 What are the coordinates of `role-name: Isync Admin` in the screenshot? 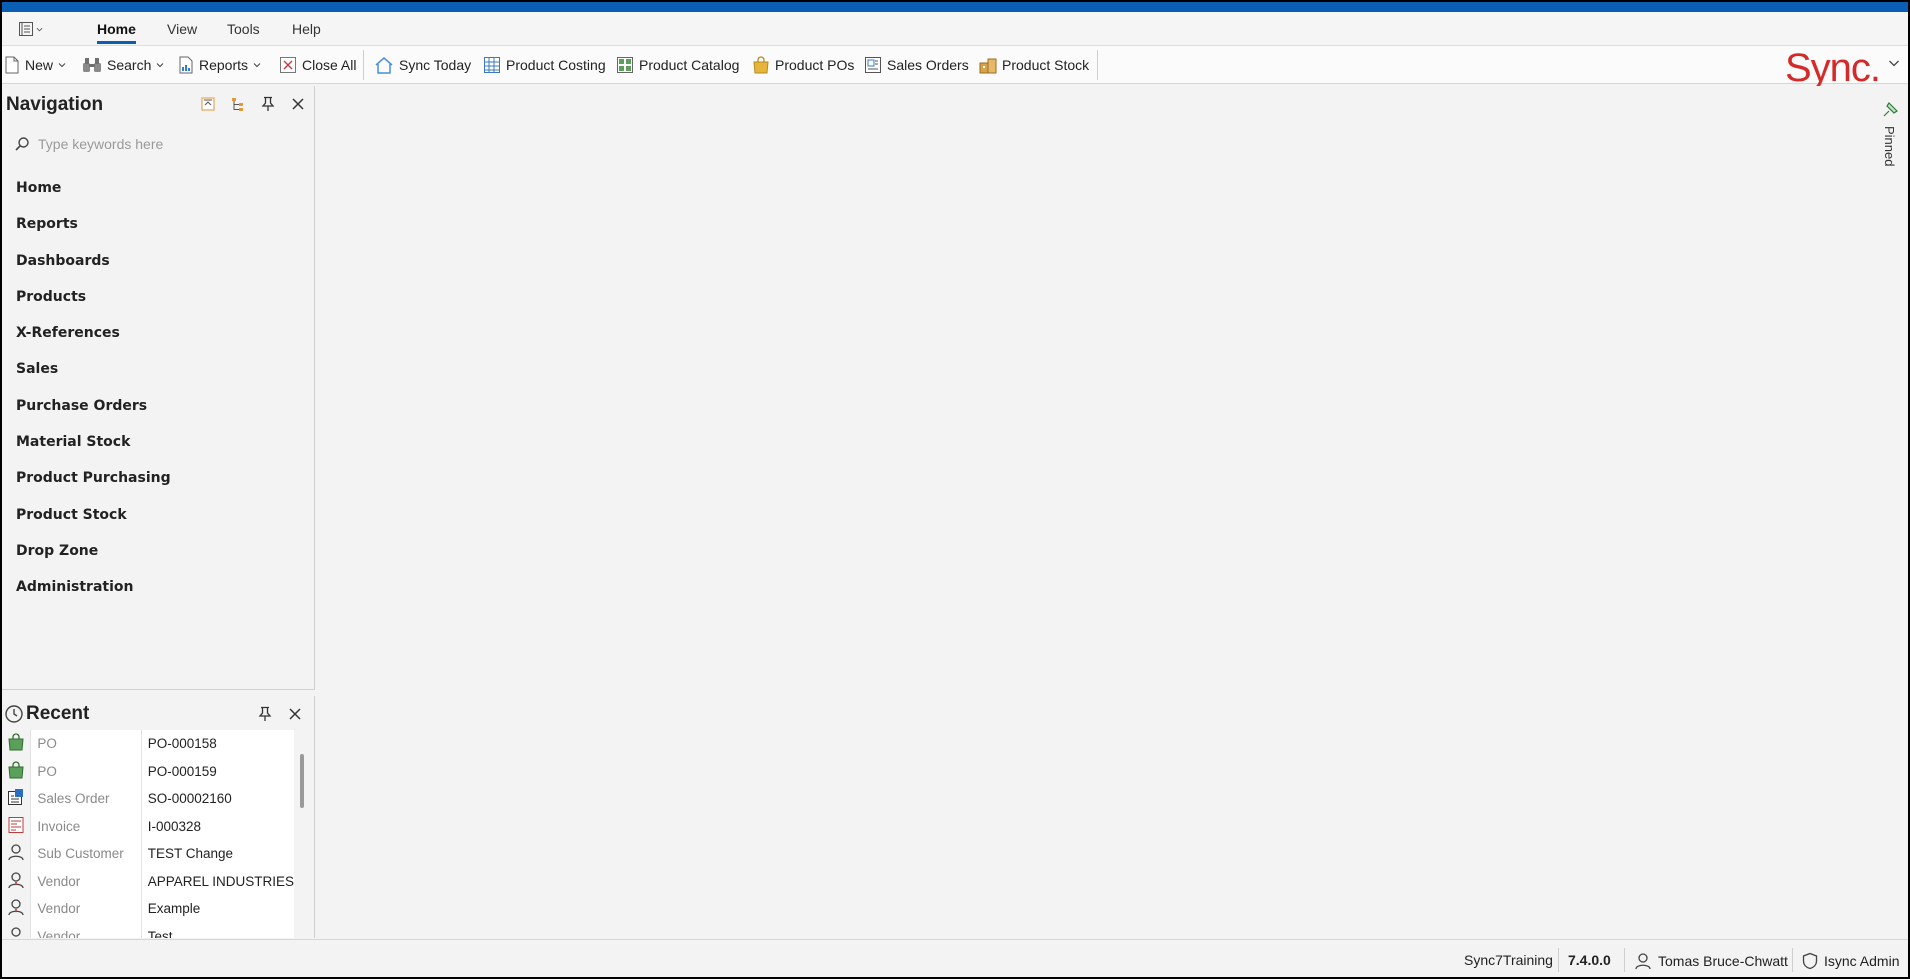 It's located at (1862, 961).